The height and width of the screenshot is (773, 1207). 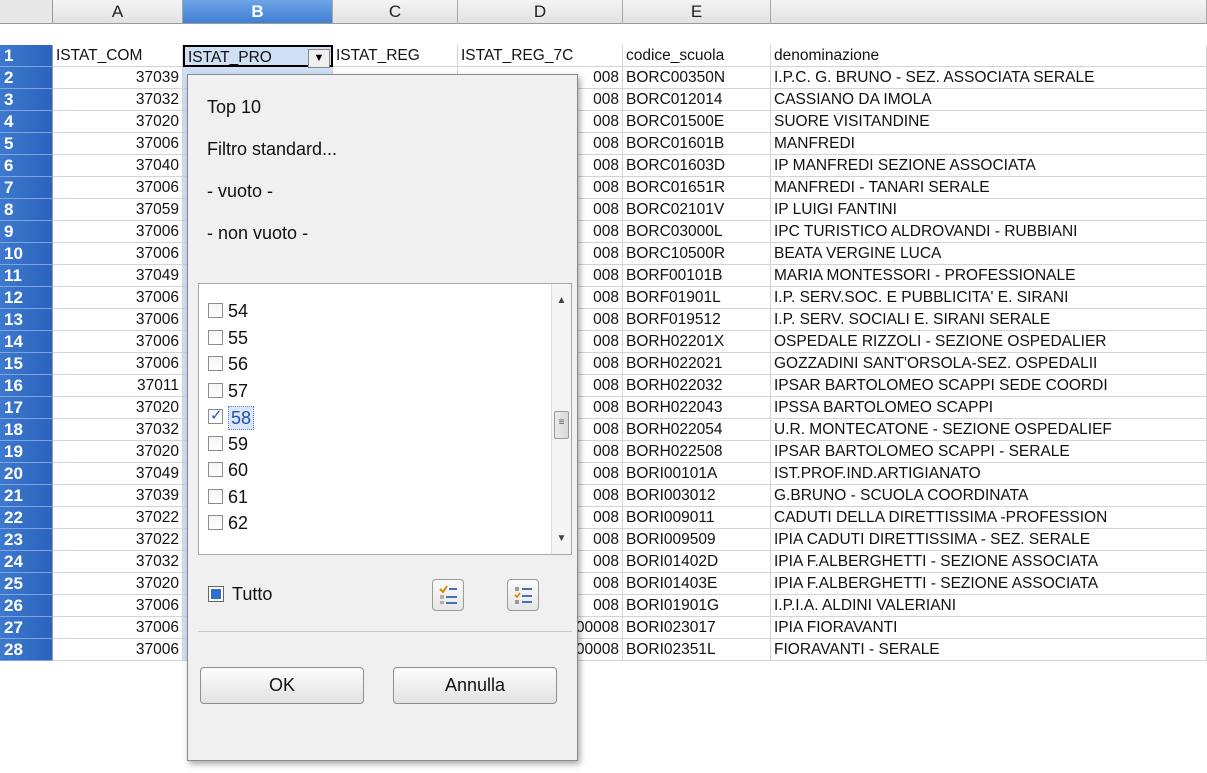 What do you see at coordinates (697, 276) in the screenshot?
I see `cell-codice-scuola: BORF00101B` at bounding box center [697, 276].